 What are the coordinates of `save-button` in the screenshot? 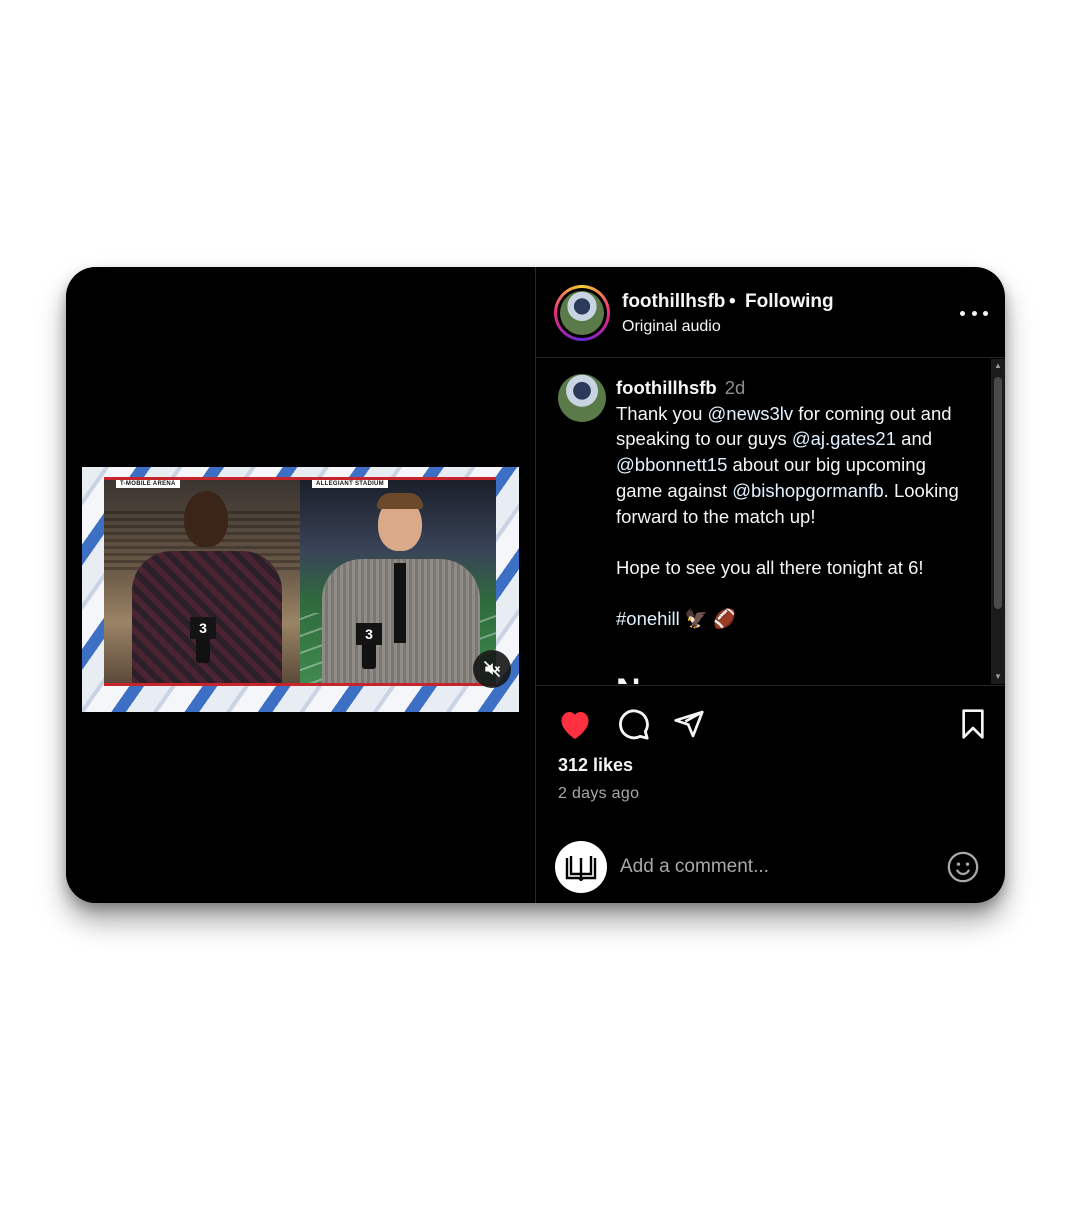 It's located at (973, 724).